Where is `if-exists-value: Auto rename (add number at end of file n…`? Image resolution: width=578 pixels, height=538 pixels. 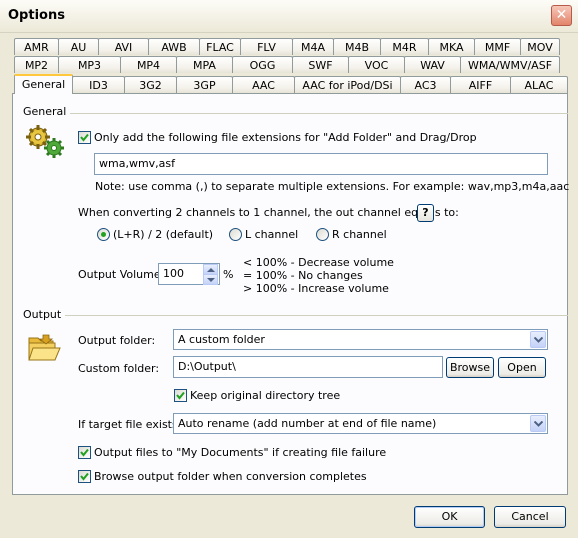
if-exists-value: Auto rename (add number at end of file n… is located at coordinates (307, 423).